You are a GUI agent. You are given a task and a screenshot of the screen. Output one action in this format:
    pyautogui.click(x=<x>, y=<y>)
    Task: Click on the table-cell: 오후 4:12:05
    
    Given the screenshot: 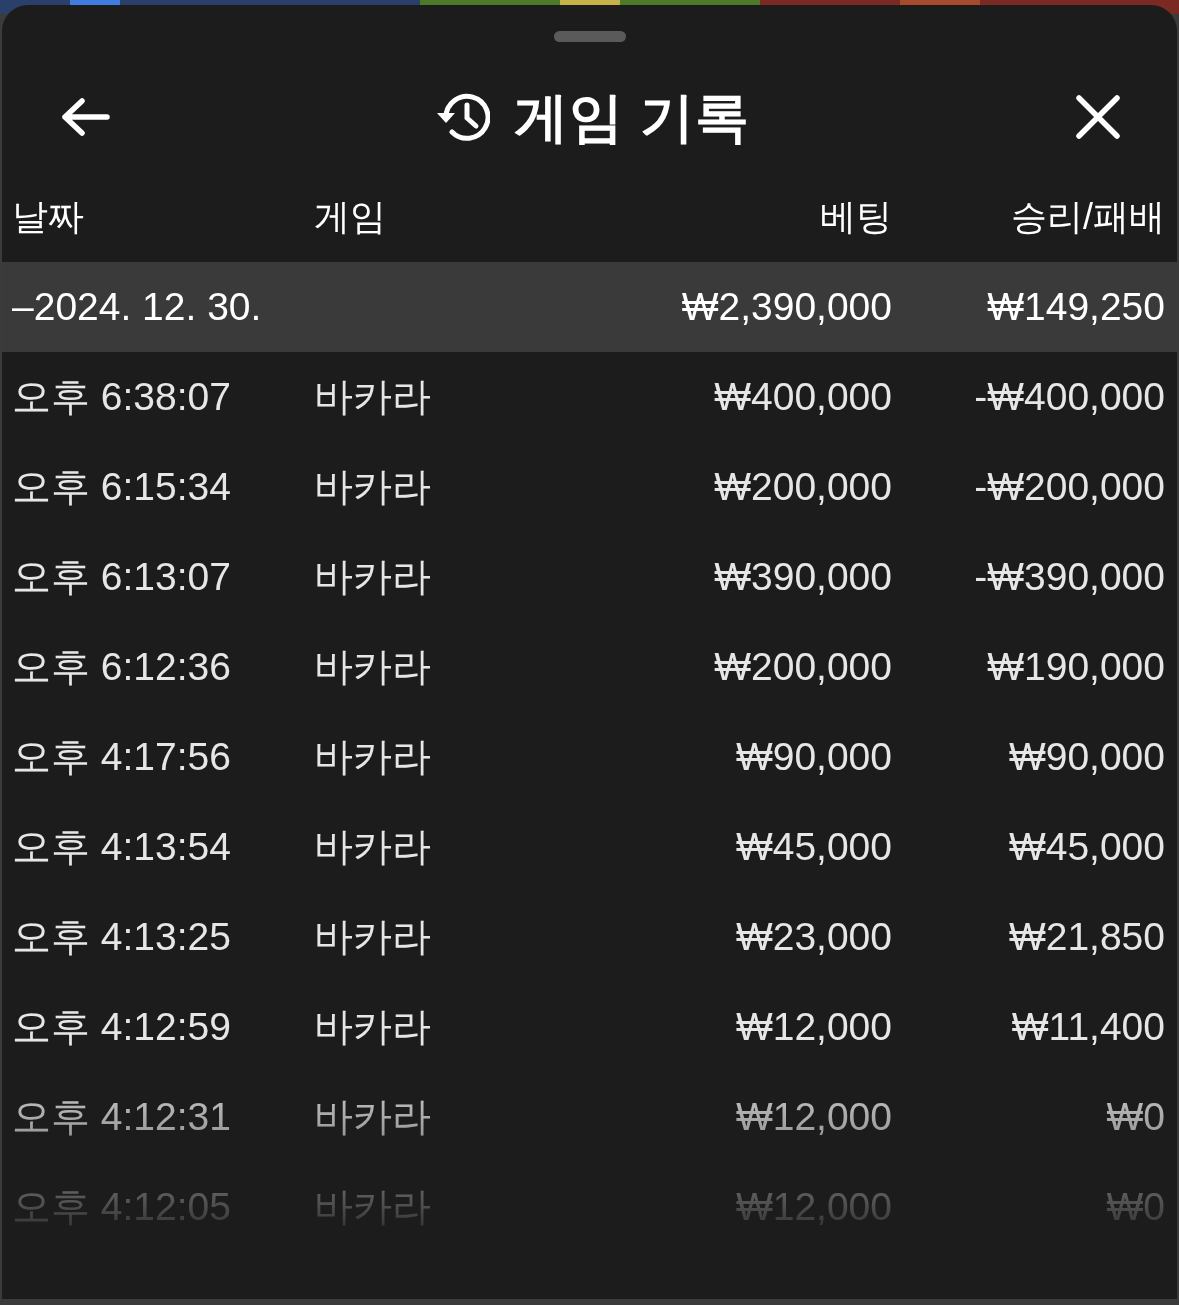 What is the action you would take?
    pyautogui.click(x=121, y=1206)
    